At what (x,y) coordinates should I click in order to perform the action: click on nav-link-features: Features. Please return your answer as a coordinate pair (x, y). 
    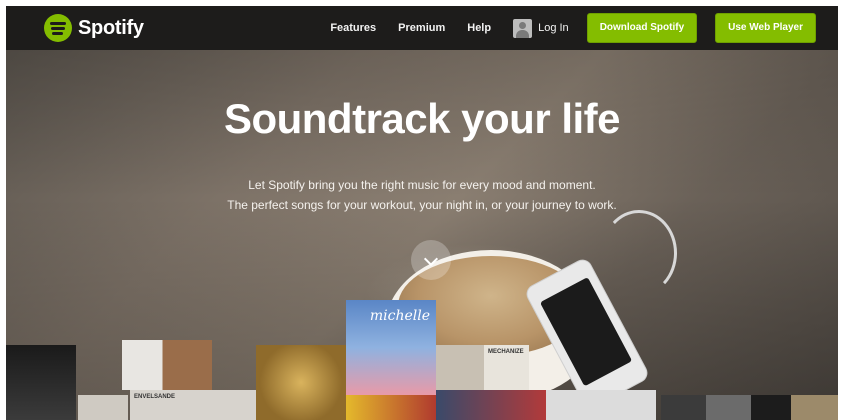
    Looking at the image, I should click on (353, 28).